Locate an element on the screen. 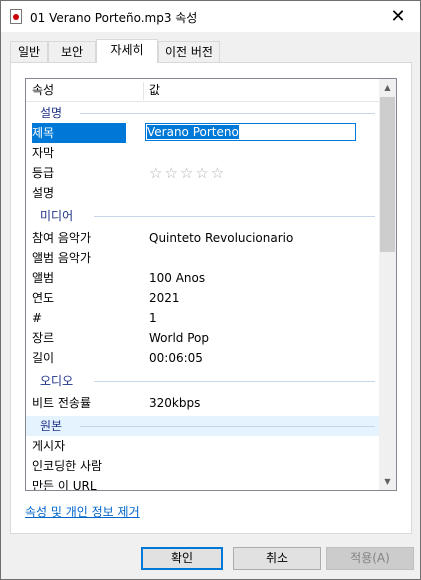  apply-button: 적용(A) is located at coordinates (370, 558).